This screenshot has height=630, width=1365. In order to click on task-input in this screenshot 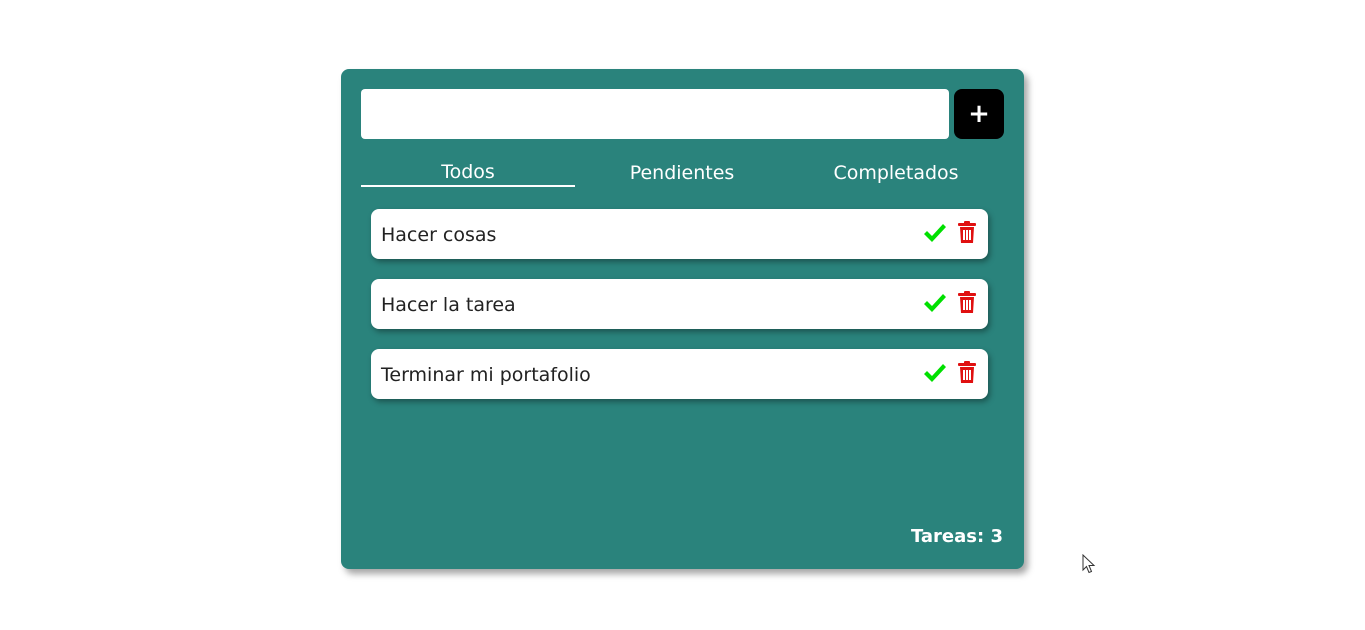, I will do `click(655, 114)`.